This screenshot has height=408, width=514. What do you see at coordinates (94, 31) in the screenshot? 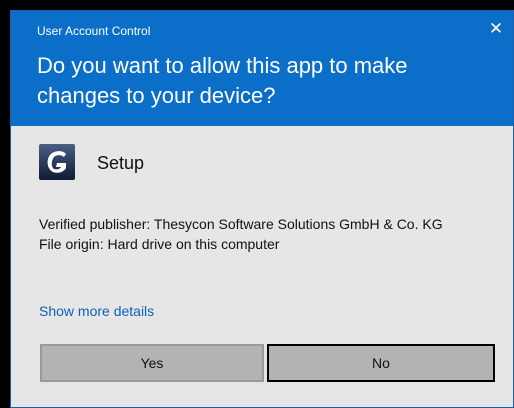
I see `window-title: User Account Control` at bounding box center [94, 31].